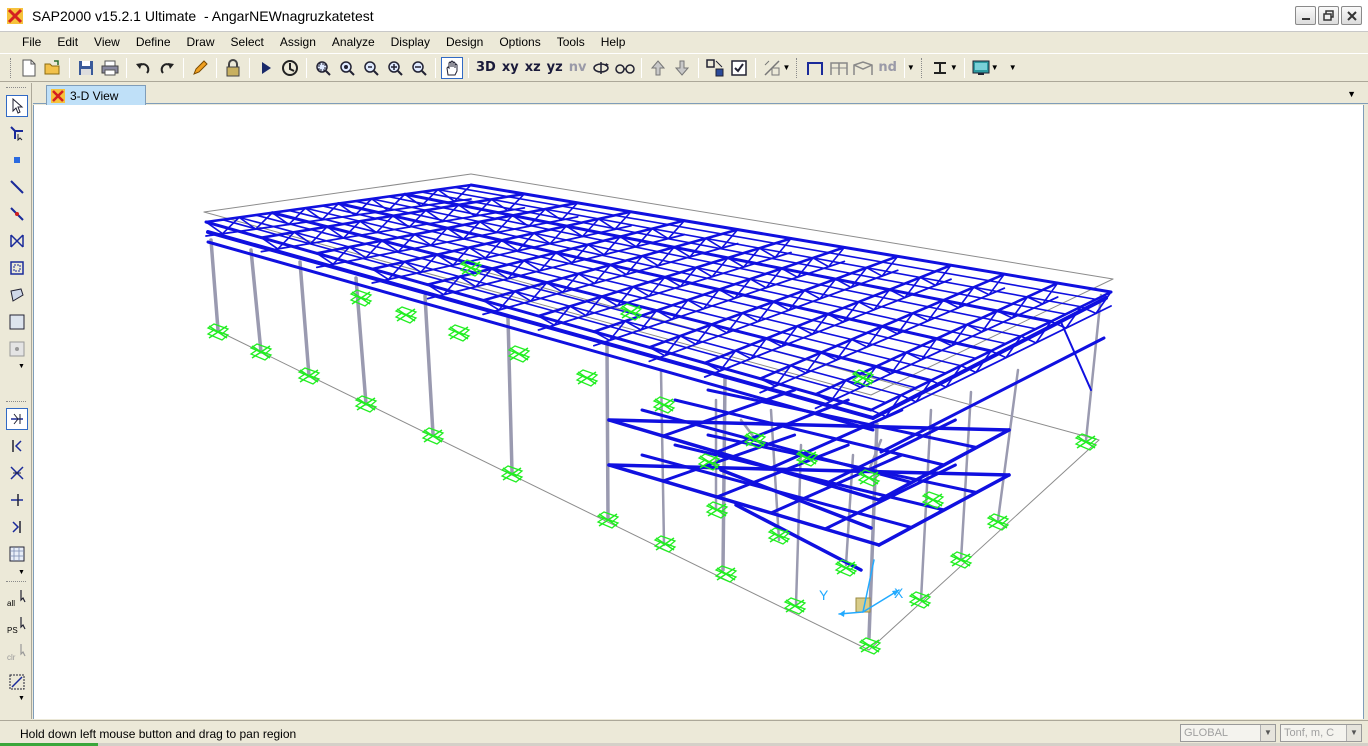  I want to click on run-analysis-button, so click(266, 68).